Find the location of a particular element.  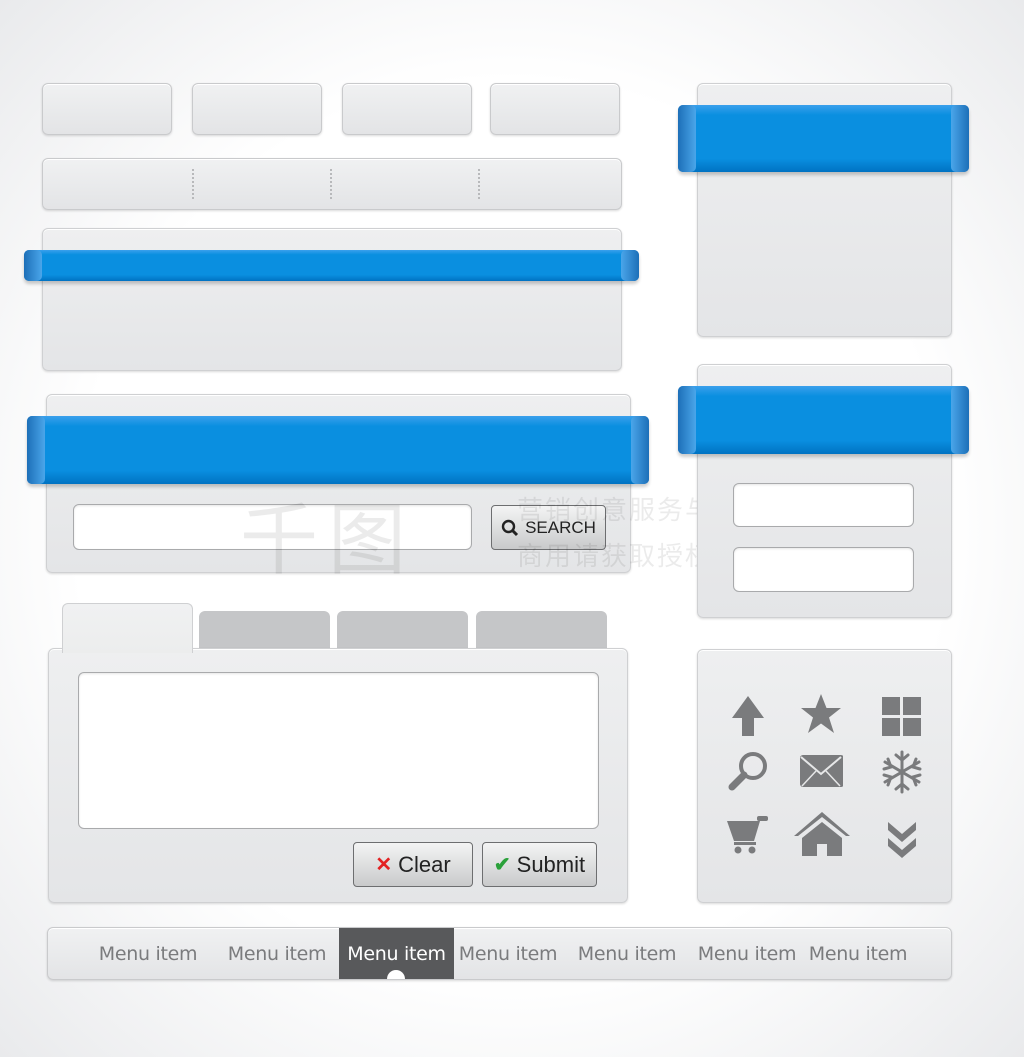

menu-item-4: Menu item is located at coordinates (508, 953).